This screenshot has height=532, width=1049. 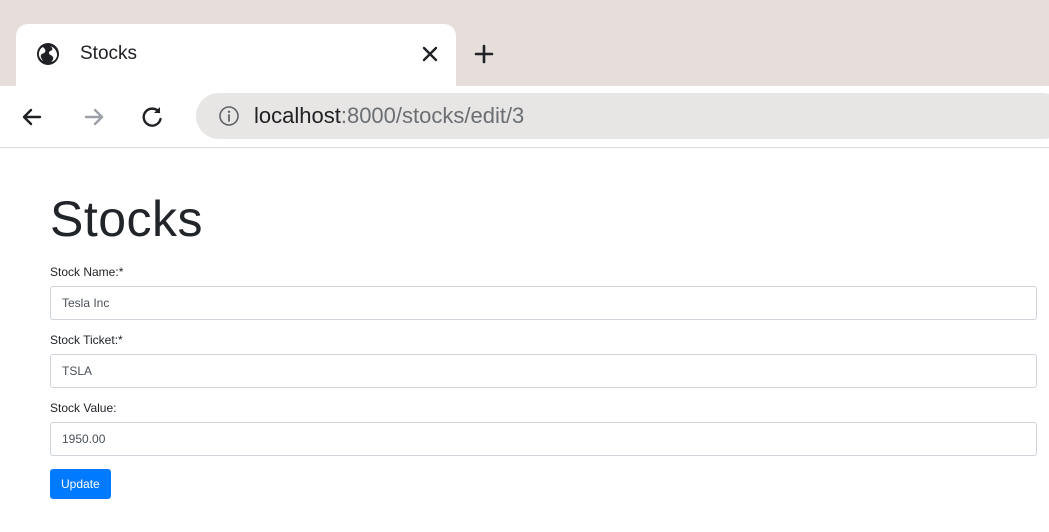 I want to click on url-host: localhost, so click(x=297, y=115).